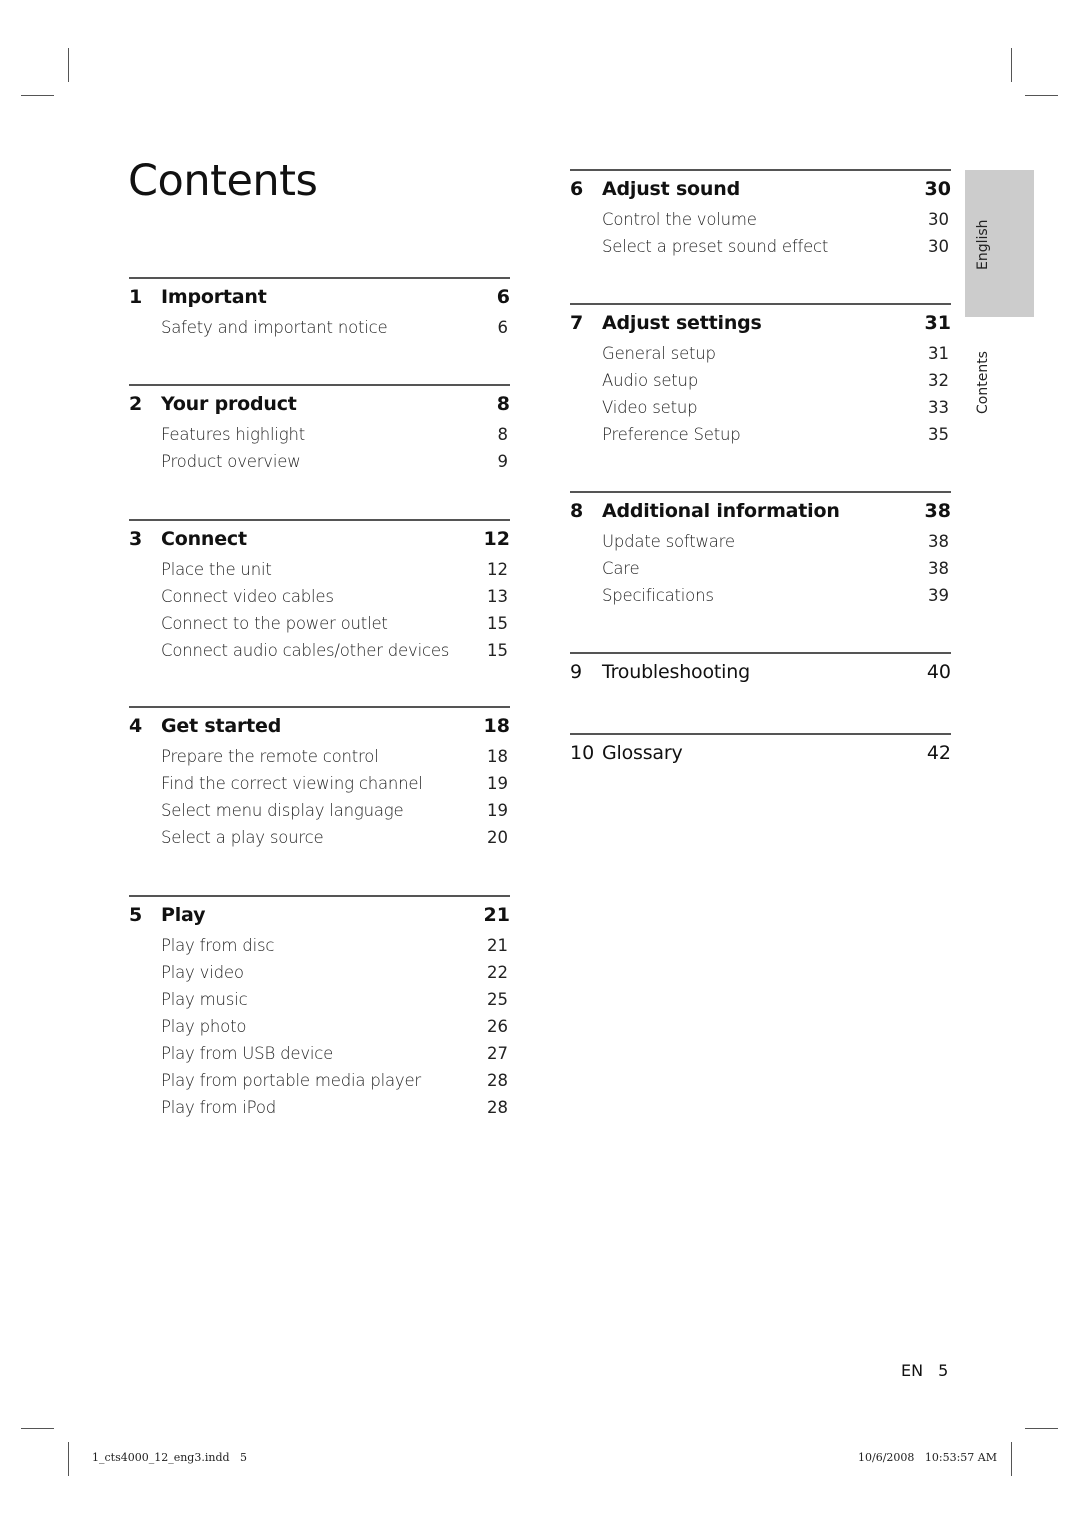 The image size is (1080, 1524). I want to click on toc-item: Care 38, so click(760, 569).